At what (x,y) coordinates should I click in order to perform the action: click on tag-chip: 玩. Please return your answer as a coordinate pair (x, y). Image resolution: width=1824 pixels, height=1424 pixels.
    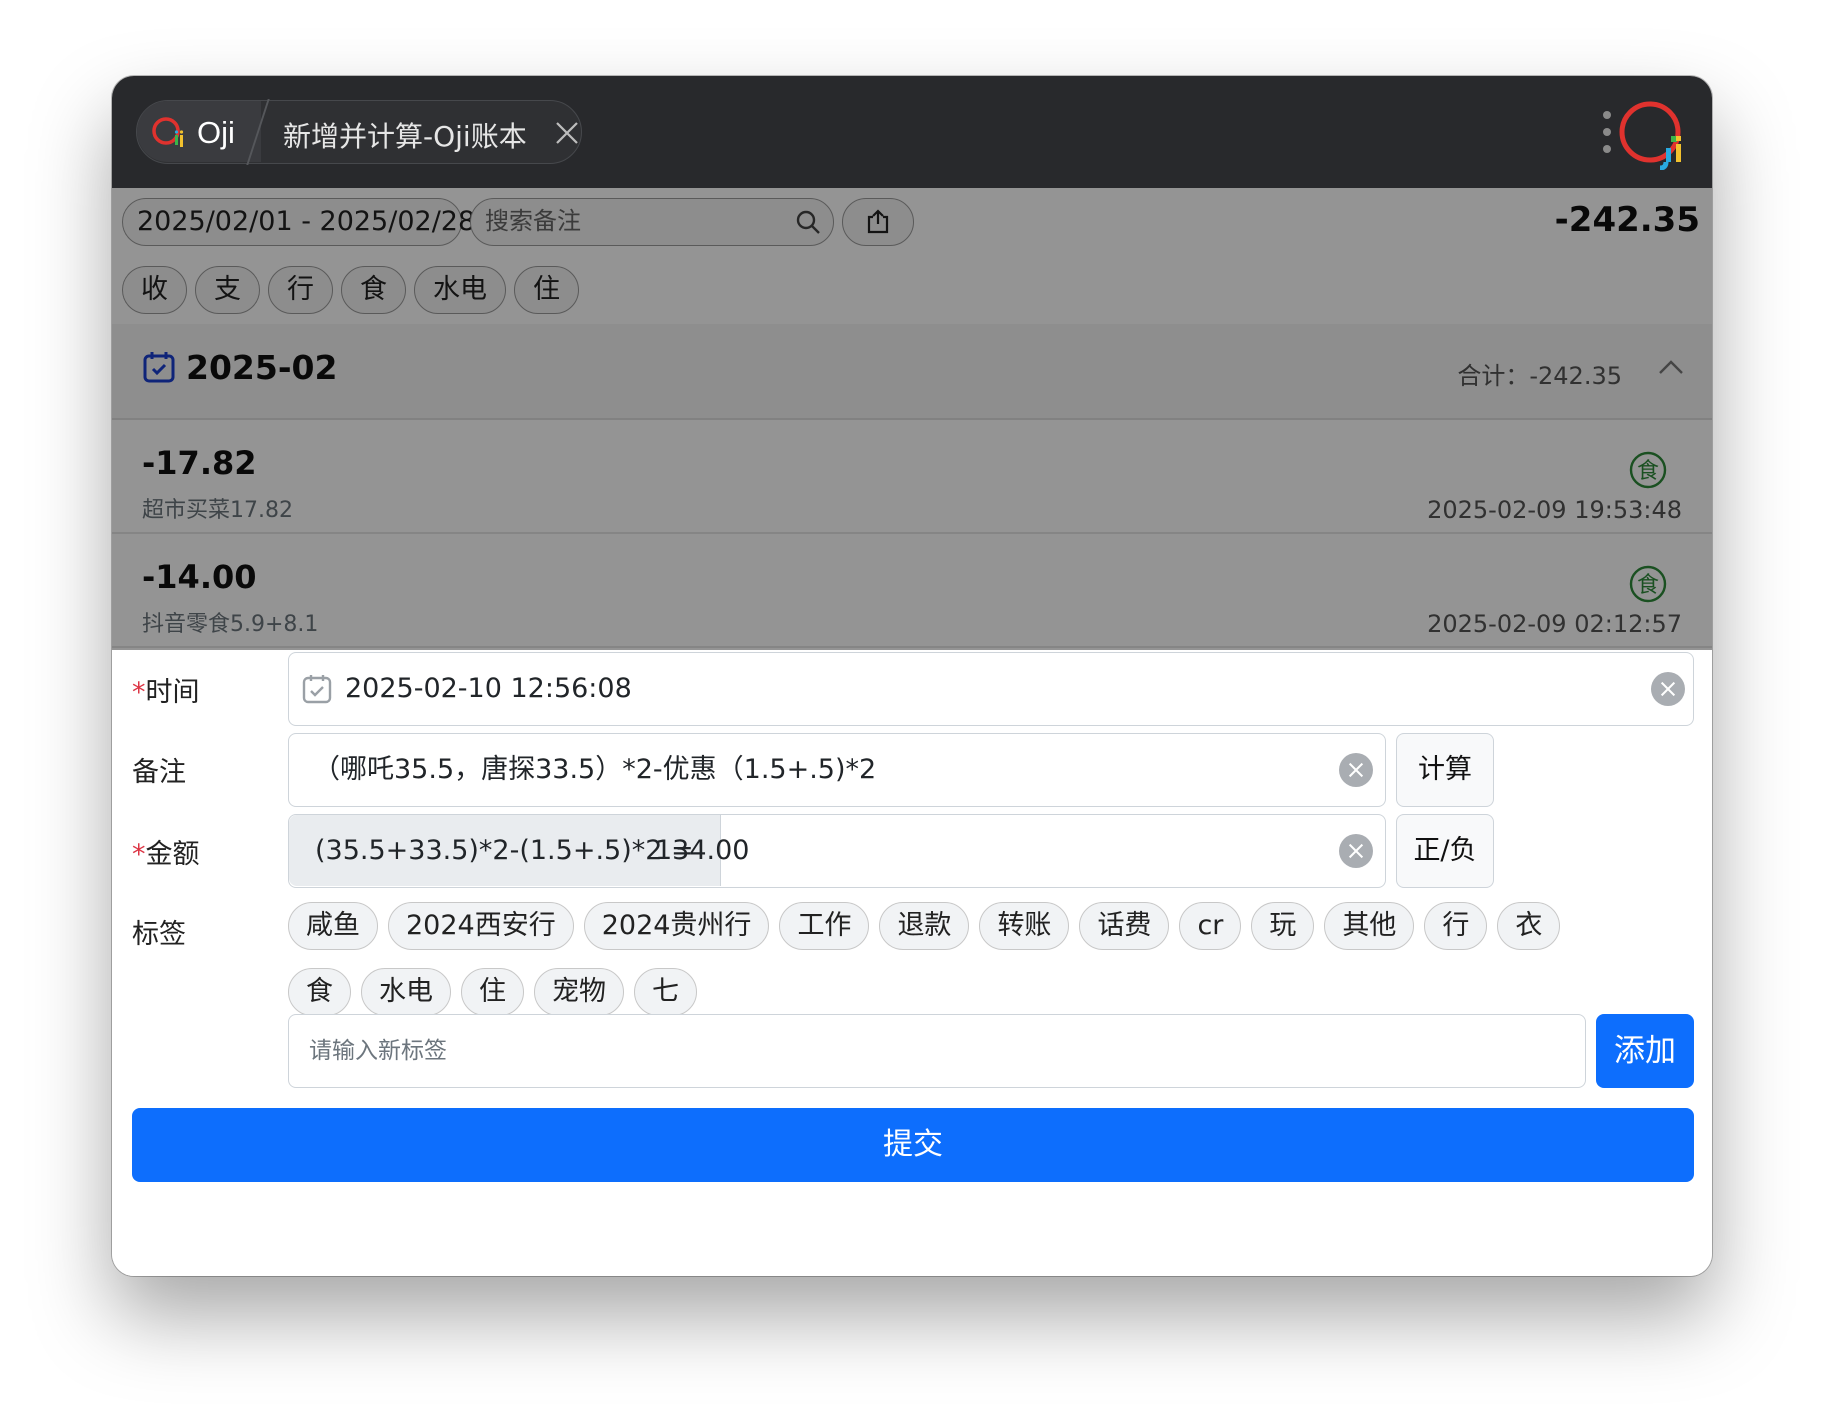
    Looking at the image, I should click on (1283, 926).